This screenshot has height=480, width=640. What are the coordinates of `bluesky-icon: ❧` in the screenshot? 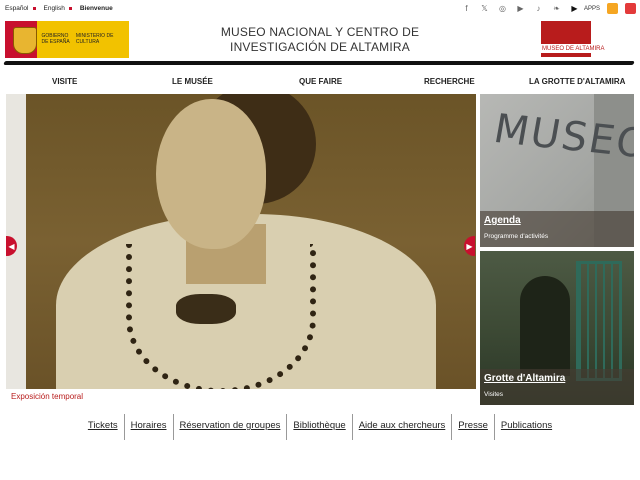 It's located at (556, 8).